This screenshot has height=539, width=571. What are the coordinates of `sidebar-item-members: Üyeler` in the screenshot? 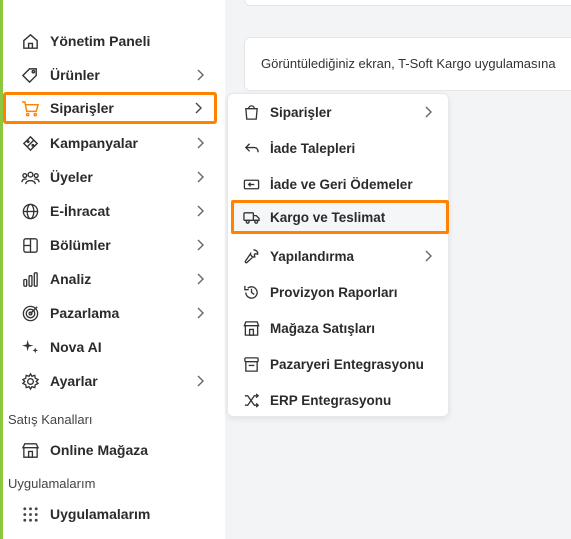 It's located at (112, 177).